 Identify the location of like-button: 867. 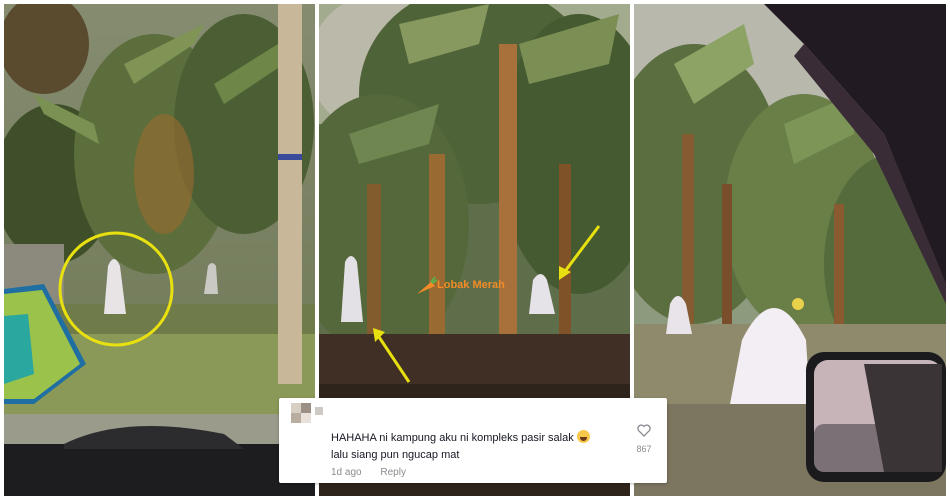
(644, 439).